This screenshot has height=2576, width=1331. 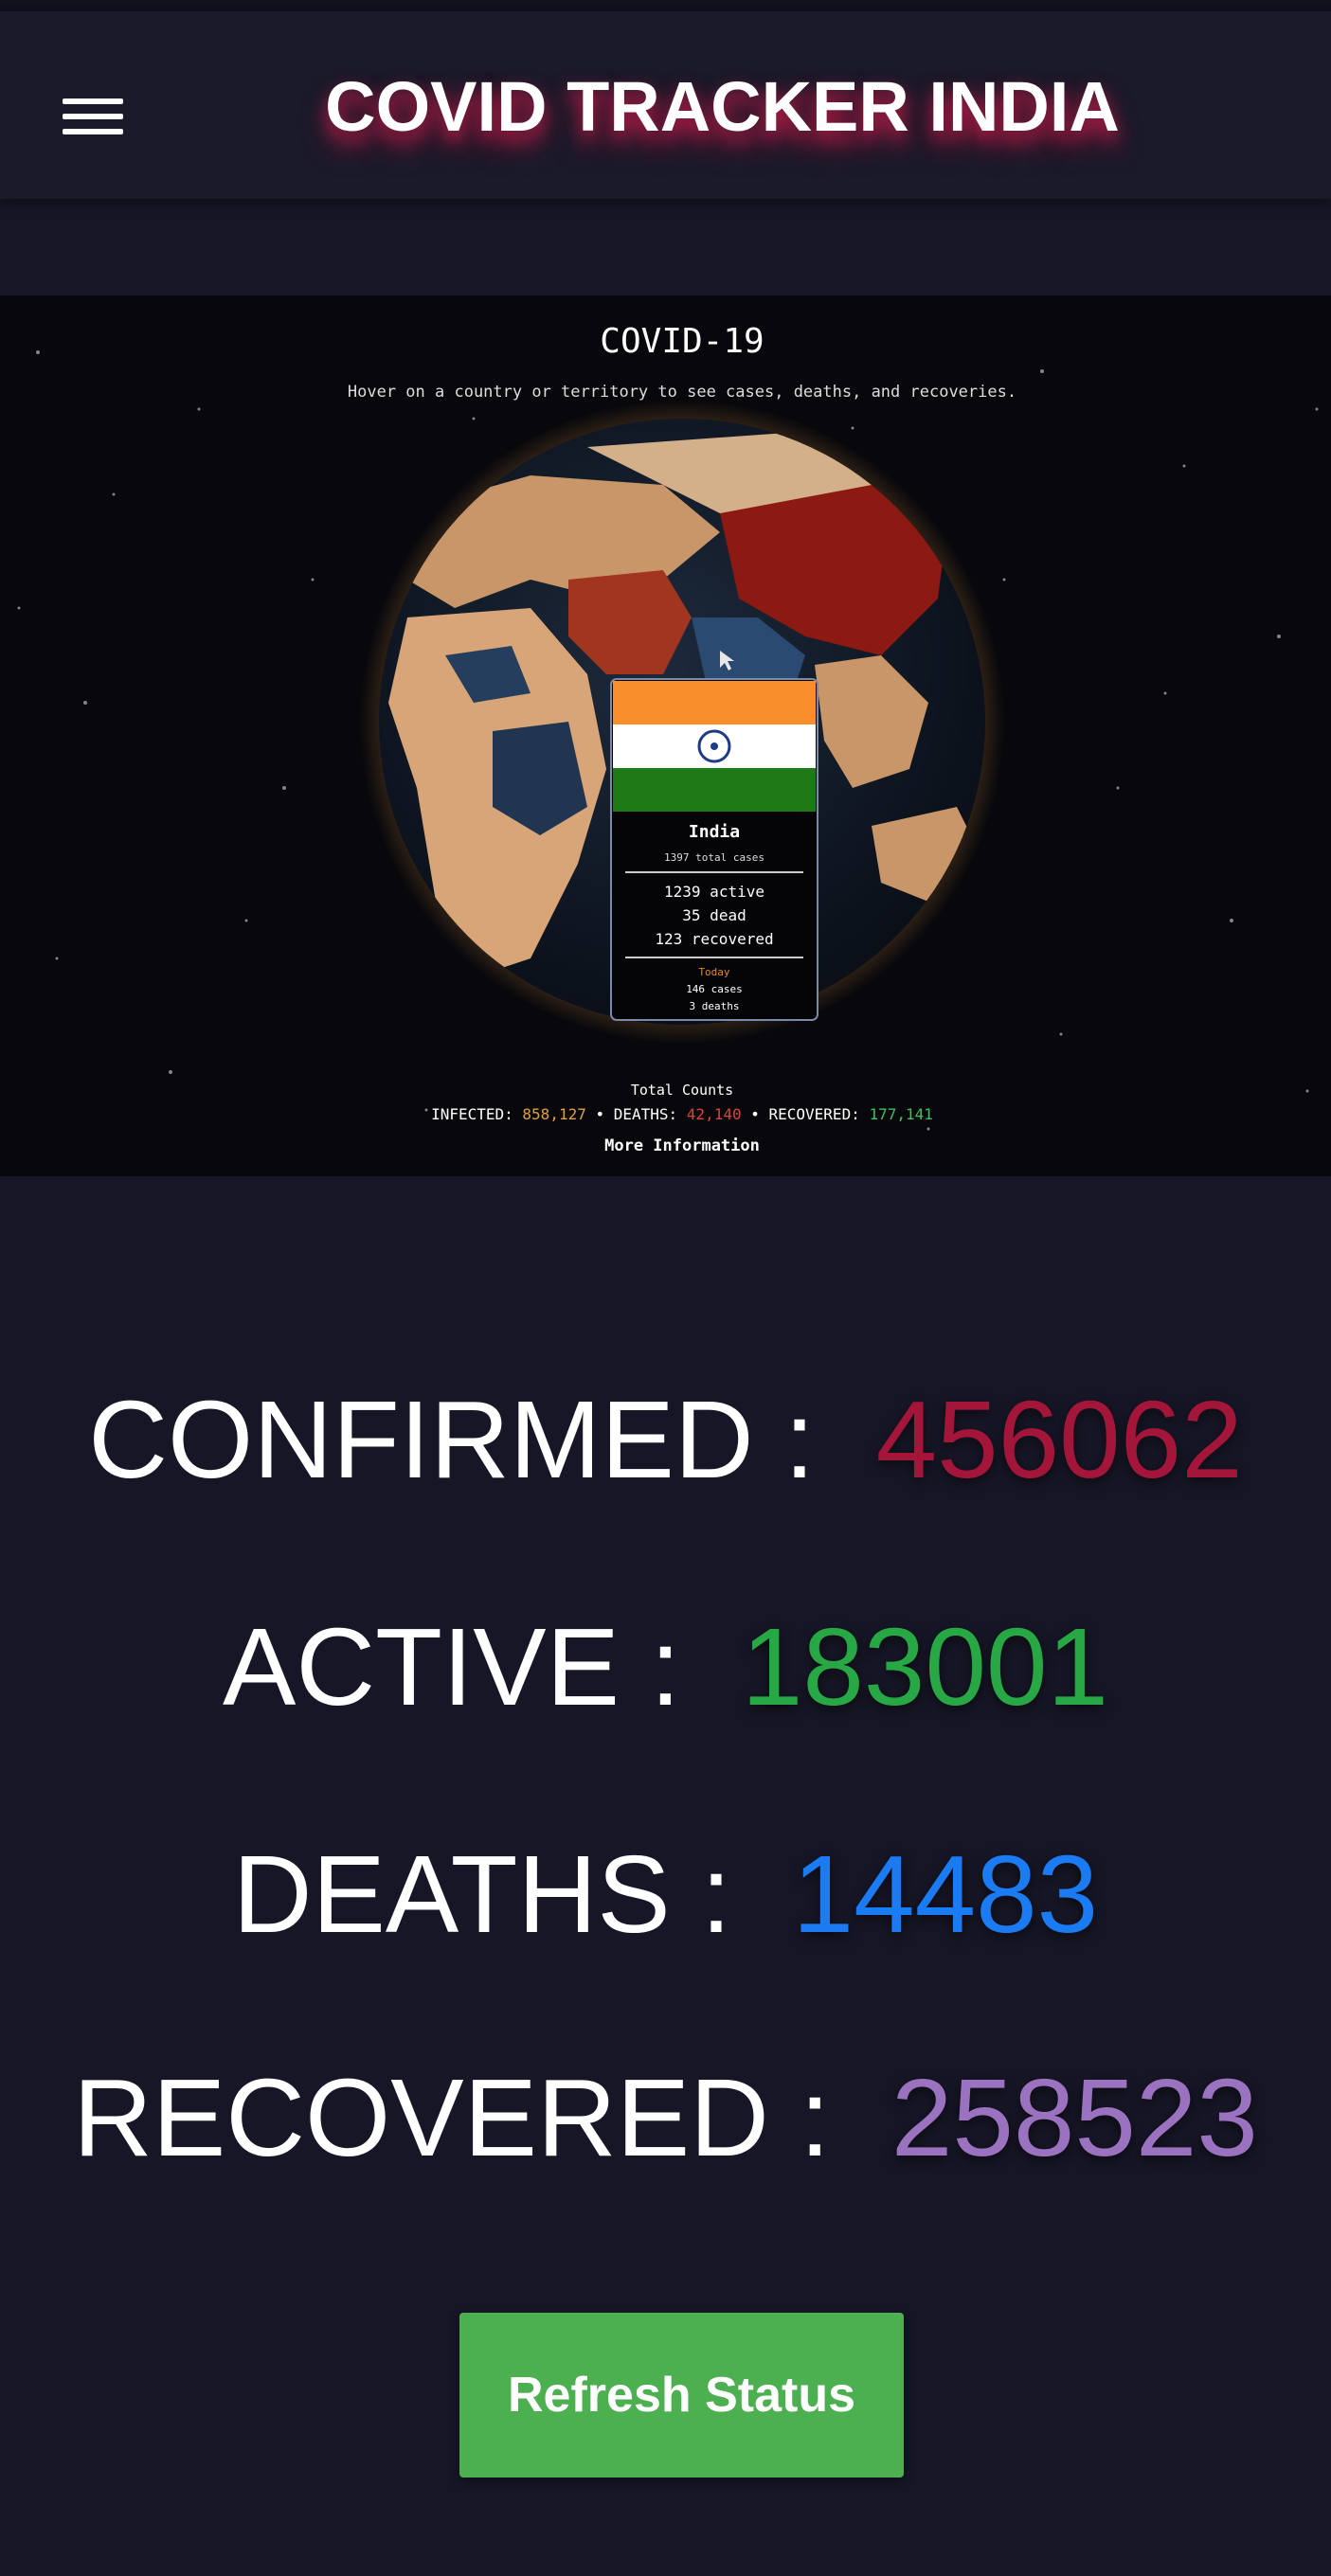 I want to click on stat-deaths: DEATHS : 14483, so click(x=665, y=1894).